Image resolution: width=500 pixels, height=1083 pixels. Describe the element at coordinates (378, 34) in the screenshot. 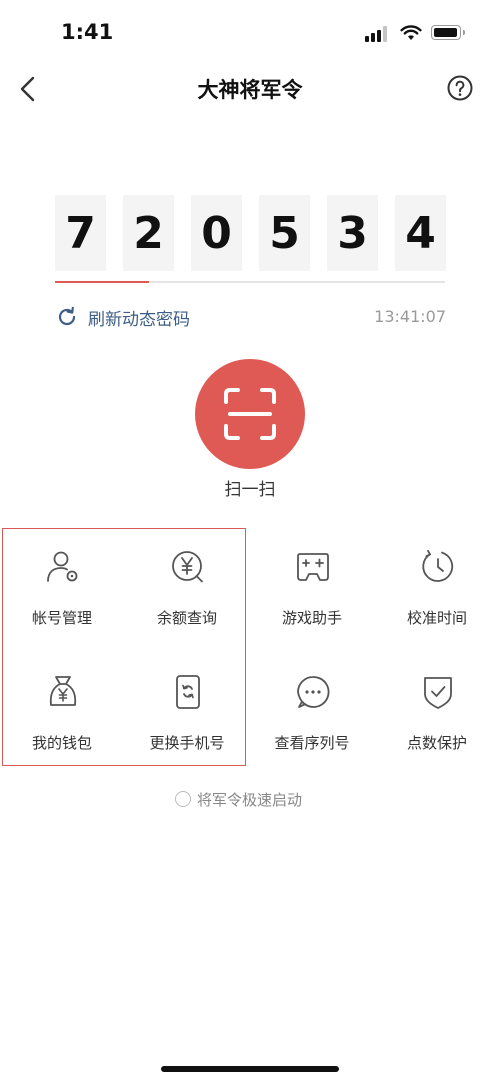

I see `cellular-signal-icon` at that location.